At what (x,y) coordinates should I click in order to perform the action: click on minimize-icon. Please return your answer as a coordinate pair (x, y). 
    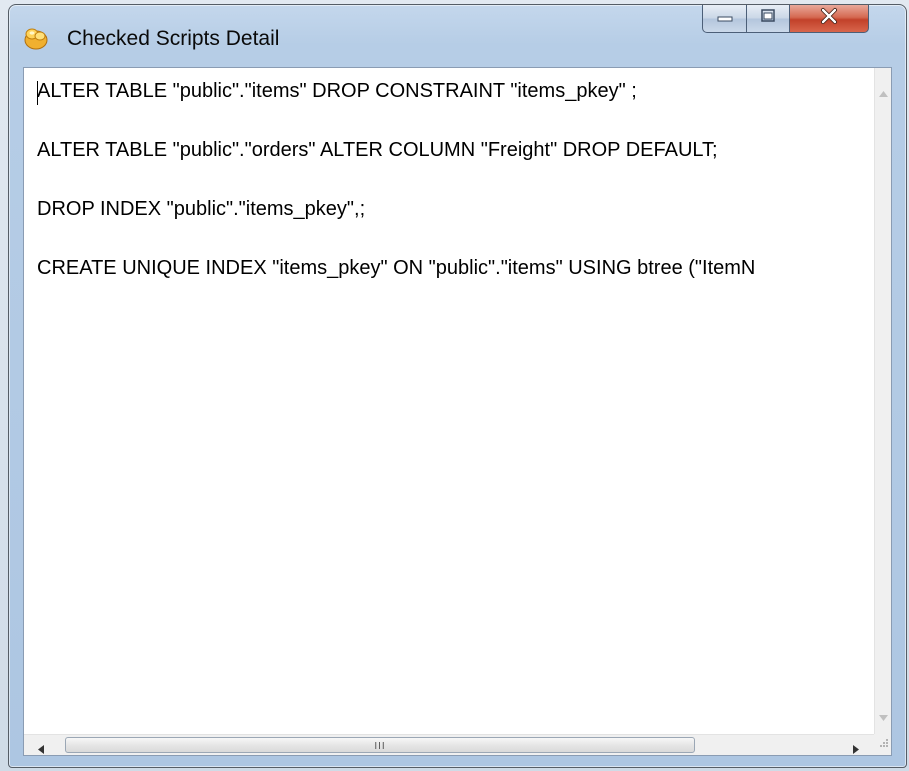
    Looking at the image, I should click on (725, 18).